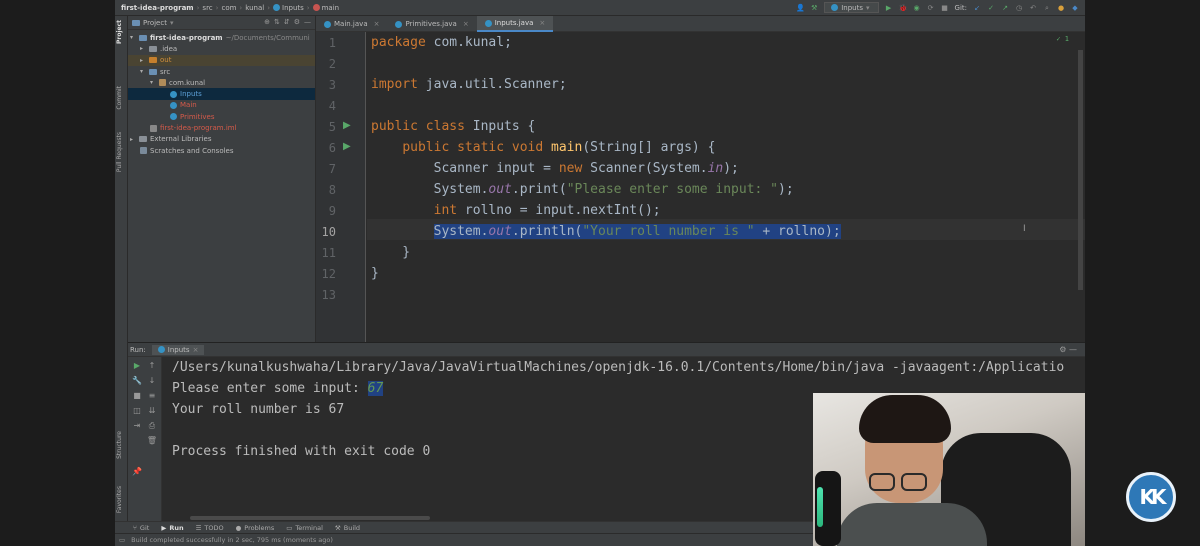 This screenshot has height=546, width=1200. I want to click on inspection-ok-icon: ✓ 1, so click(1062, 39).